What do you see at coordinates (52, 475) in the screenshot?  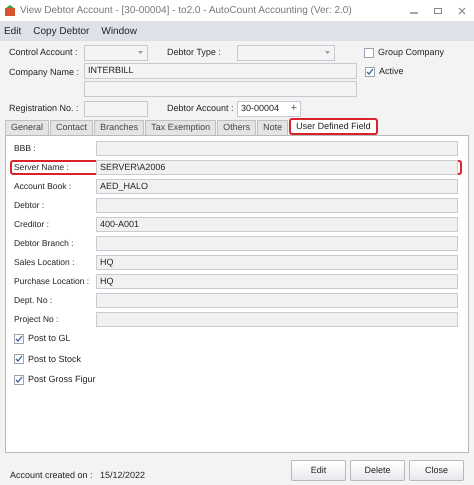 I see `created-label: Account created on :` at bounding box center [52, 475].